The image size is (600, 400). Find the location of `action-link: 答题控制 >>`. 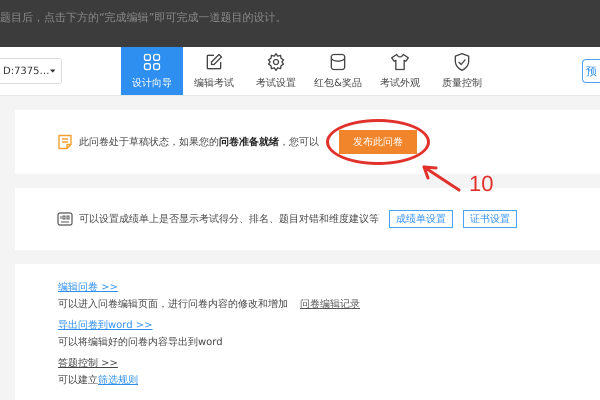

action-link: 答题控制 >> is located at coordinates (88, 364).